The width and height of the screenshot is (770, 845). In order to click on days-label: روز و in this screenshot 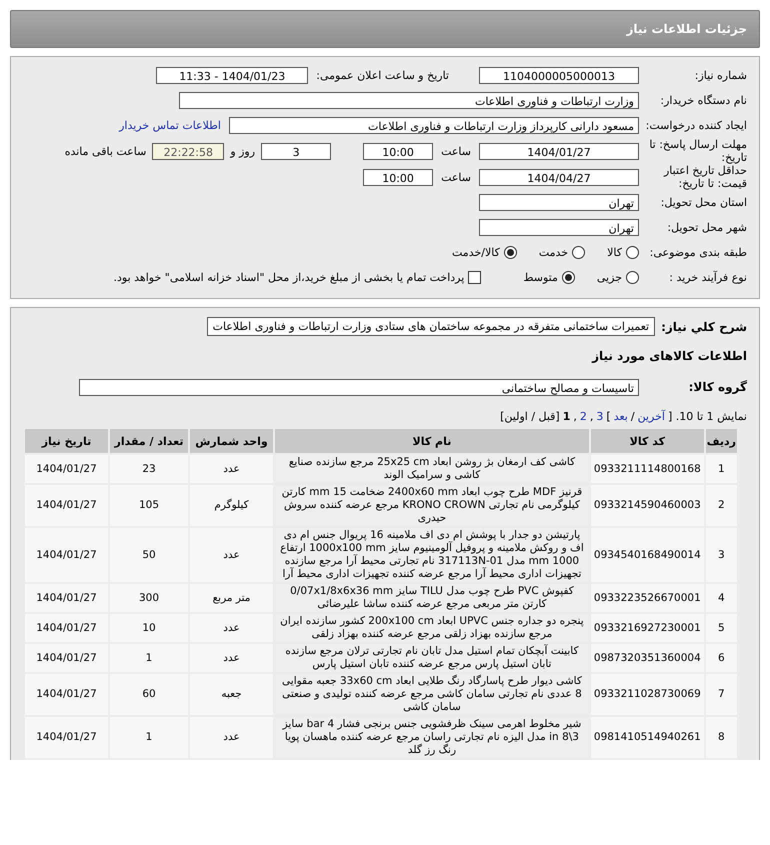, I will do `click(243, 151)`.